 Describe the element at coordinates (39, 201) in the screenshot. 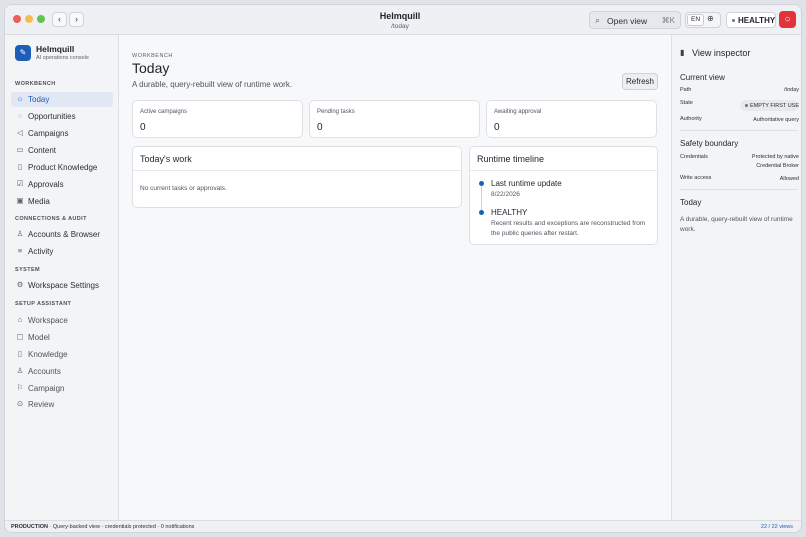

I see `sidebar-item-label: Media` at that location.